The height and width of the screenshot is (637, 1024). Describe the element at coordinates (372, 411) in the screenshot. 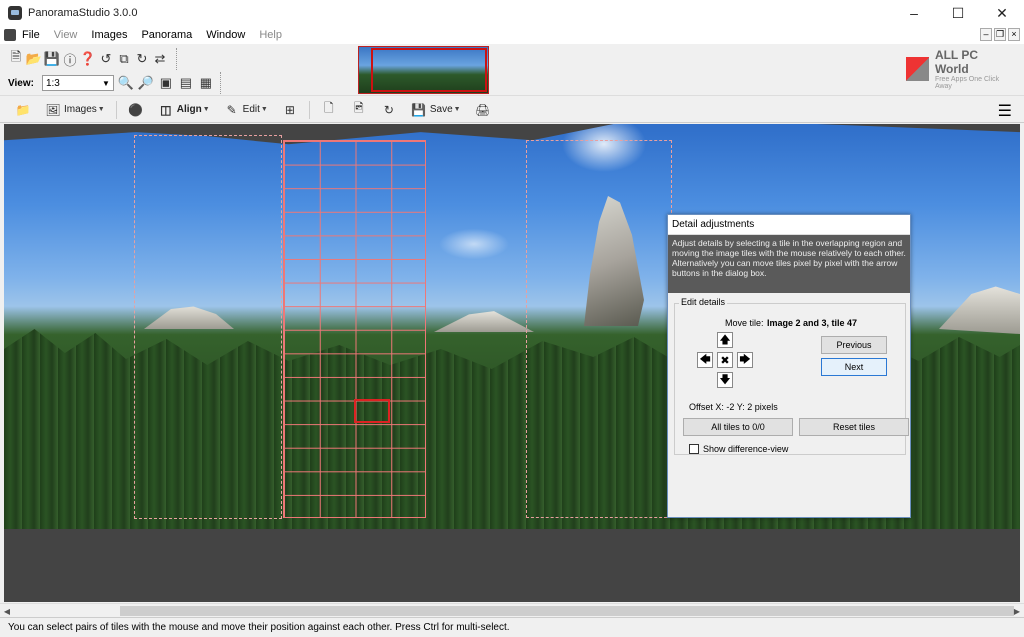

I see `selected-tile` at that location.